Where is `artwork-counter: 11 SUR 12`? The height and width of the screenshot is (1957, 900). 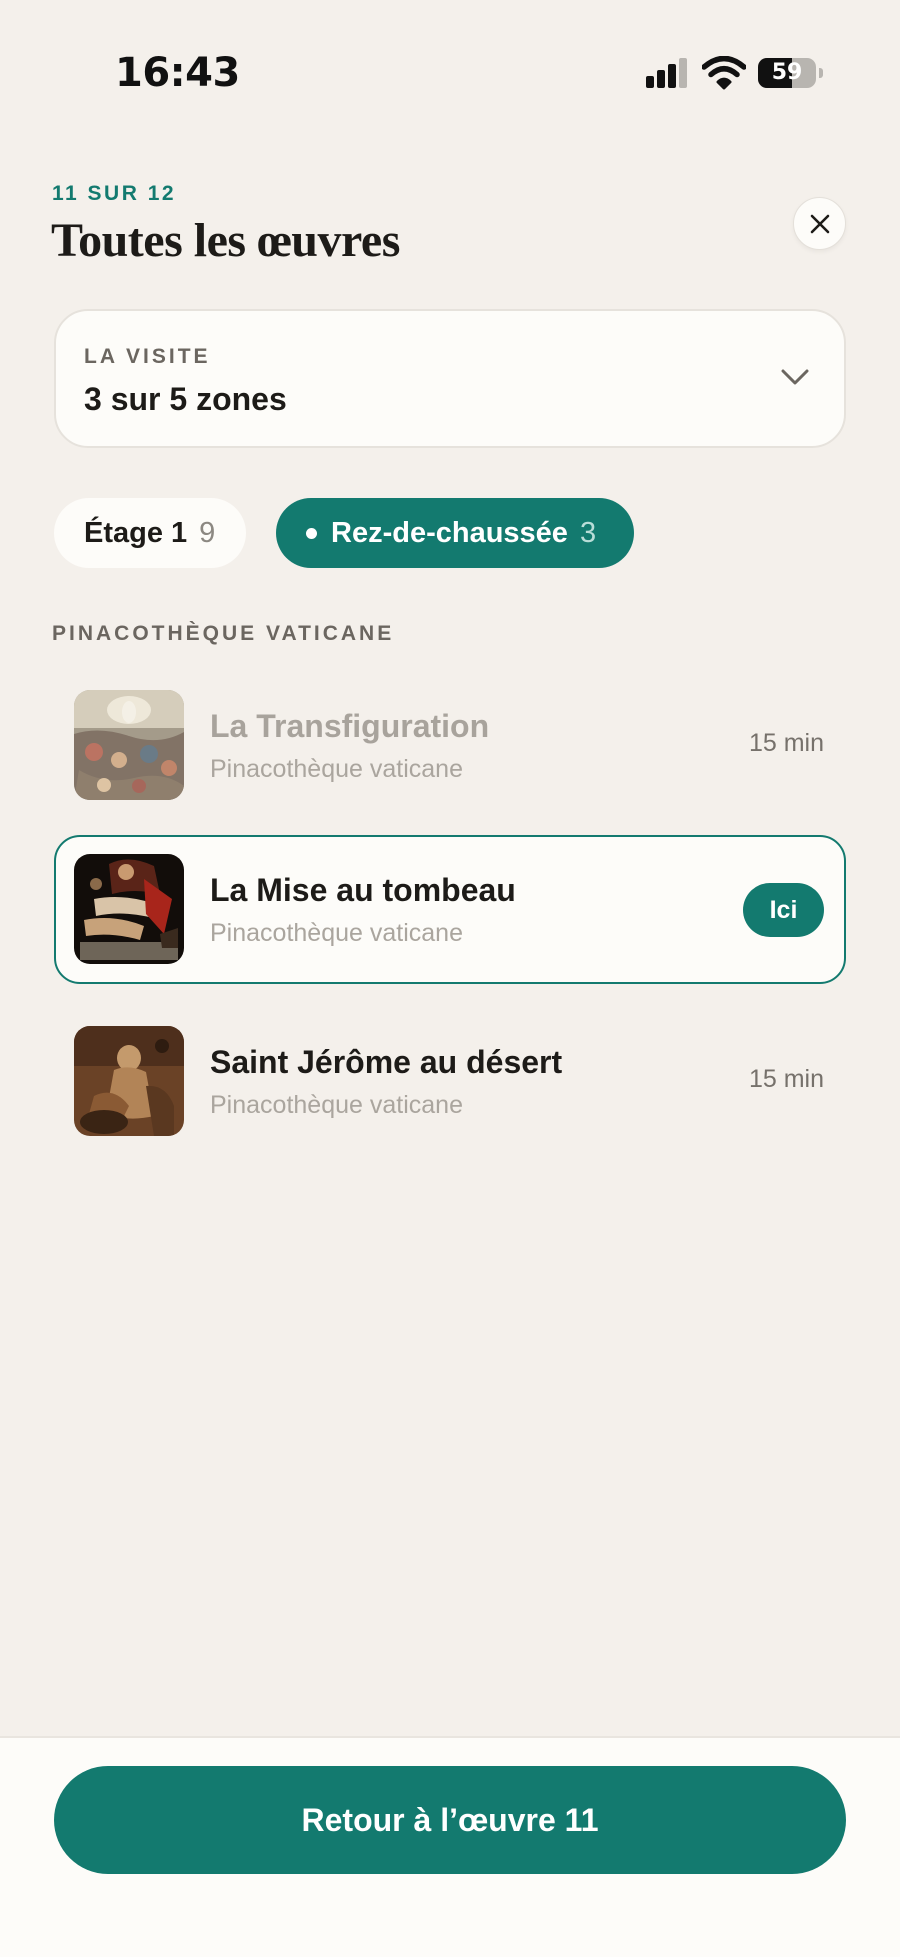 artwork-counter: 11 SUR 12 is located at coordinates (114, 193).